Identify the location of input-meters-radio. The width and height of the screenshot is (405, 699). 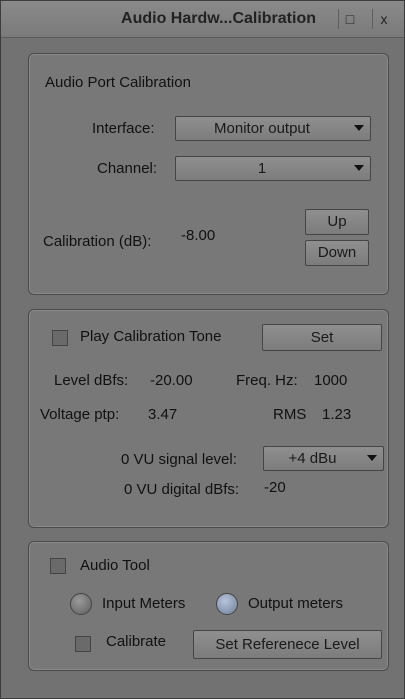
(81, 604).